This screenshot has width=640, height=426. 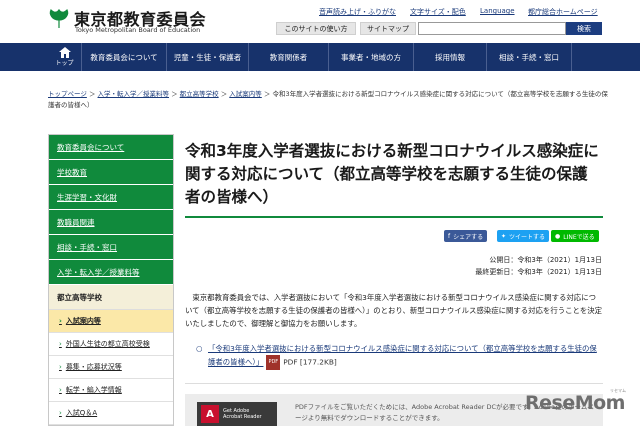 I want to click on line-share-button: ● LINEで送る, so click(x=575, y=236).